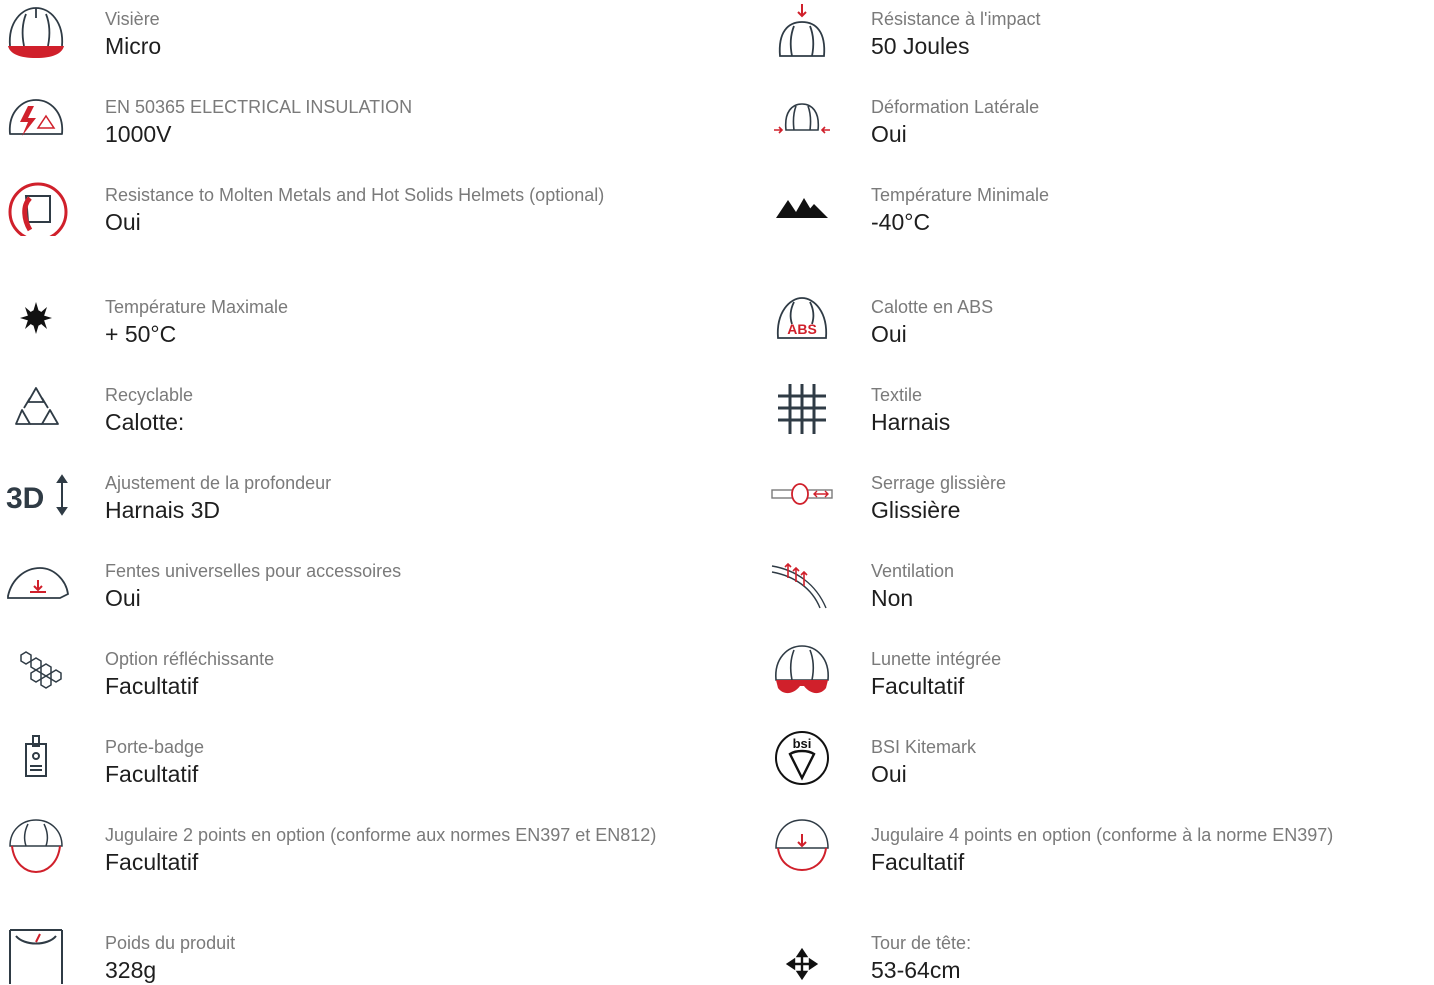 The width and height of the screenshot is (1434, 985). I want to click on reflective-hexagon-icon, so click(36, 670).